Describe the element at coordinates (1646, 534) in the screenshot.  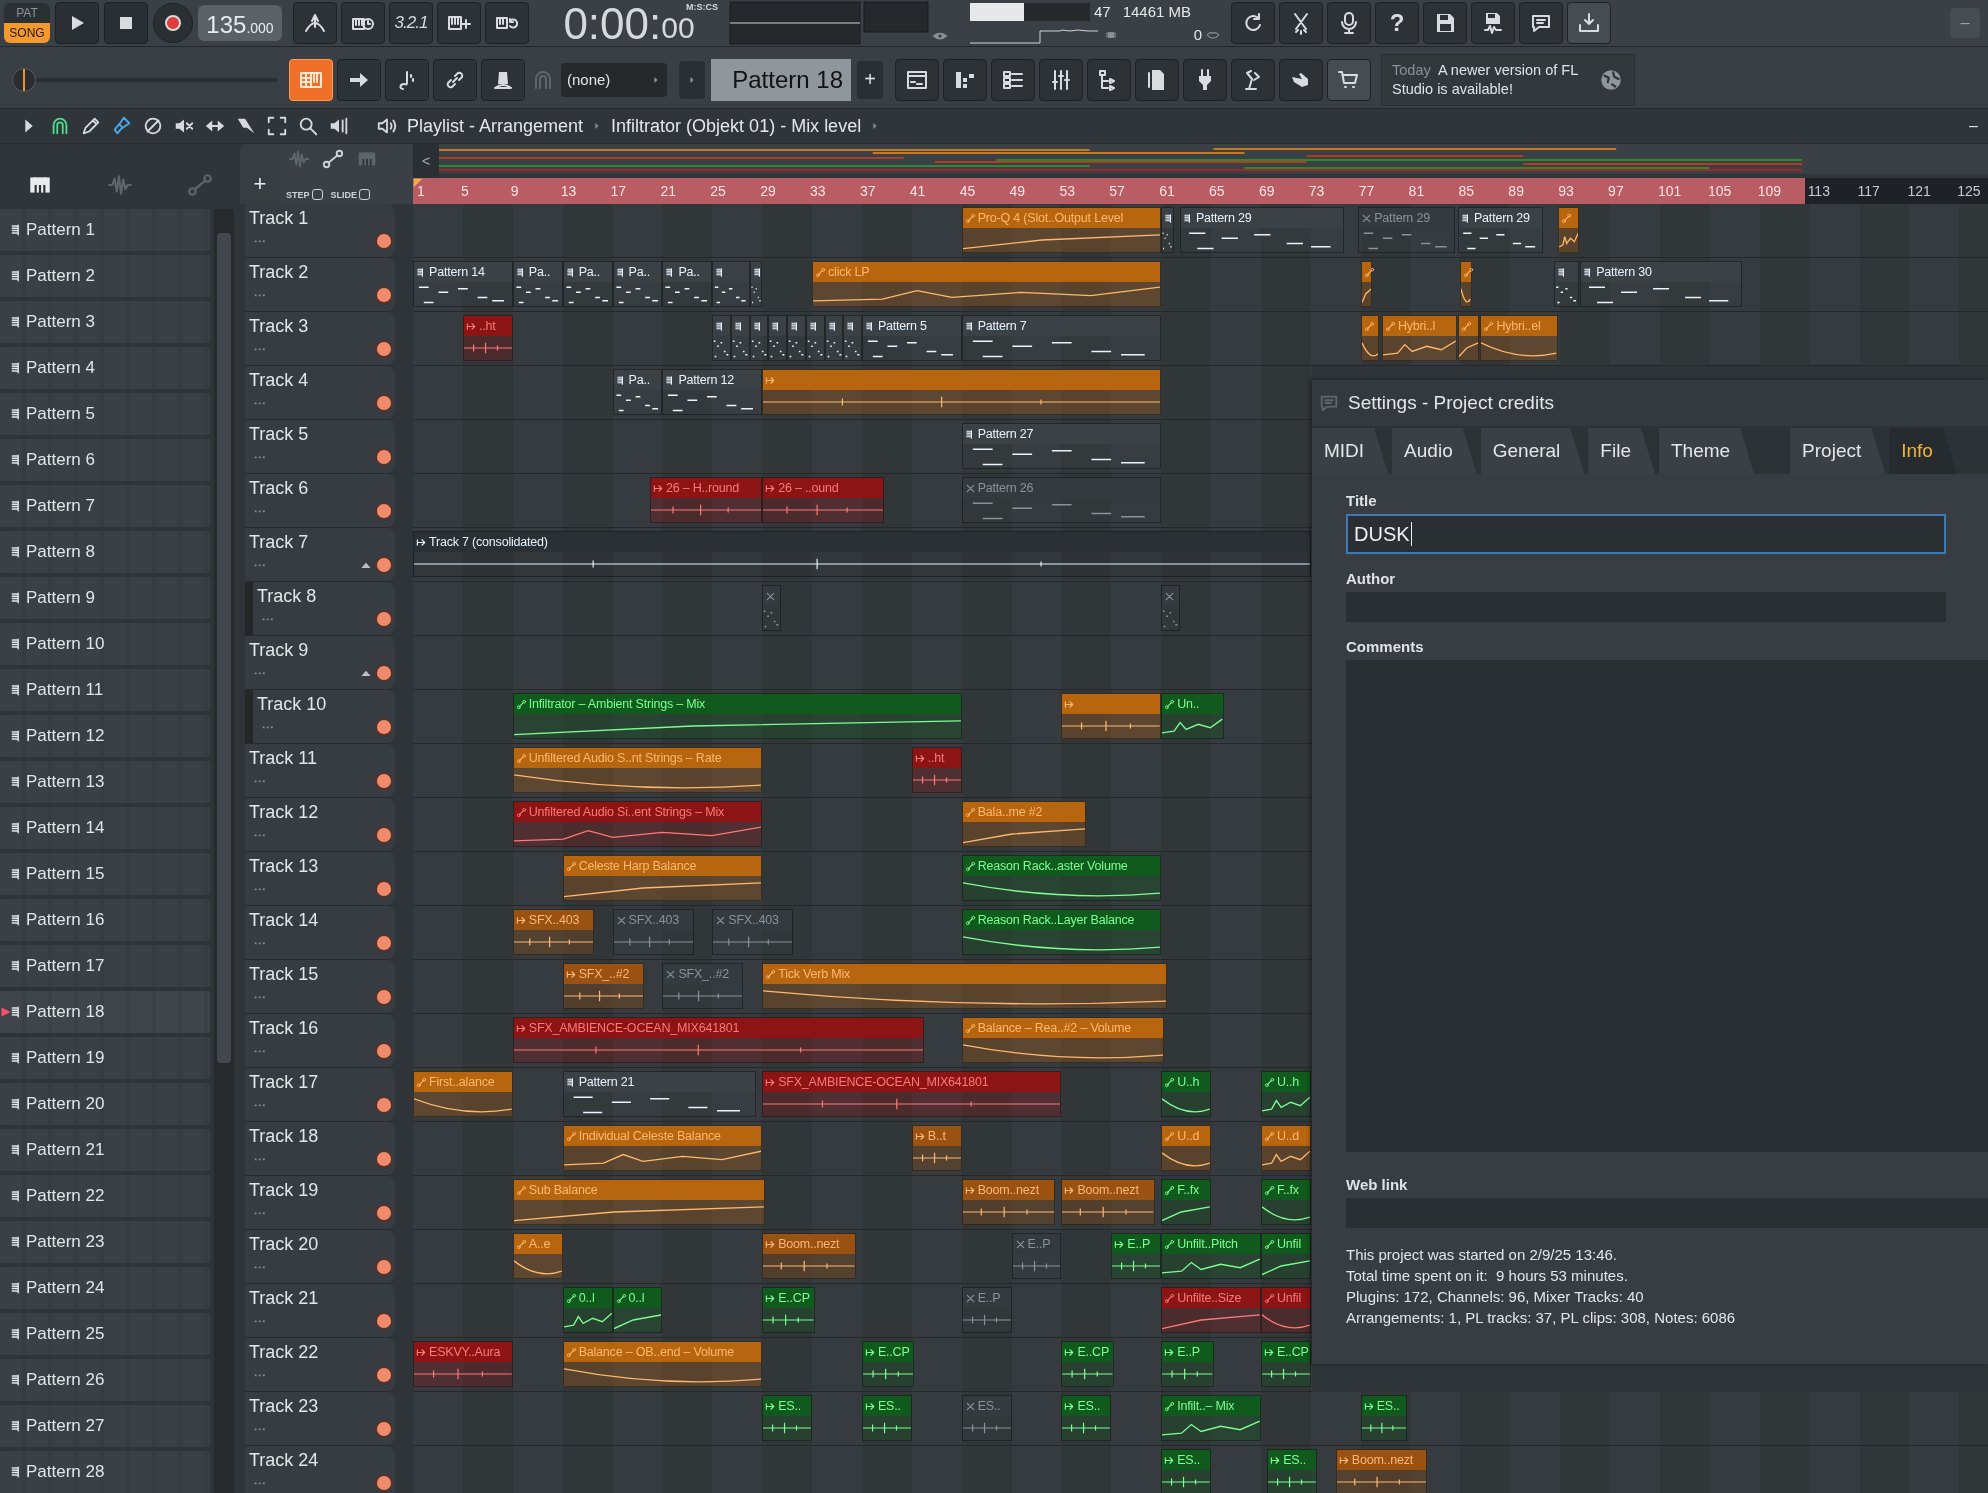
I see `text-field: DUSK` at that location.